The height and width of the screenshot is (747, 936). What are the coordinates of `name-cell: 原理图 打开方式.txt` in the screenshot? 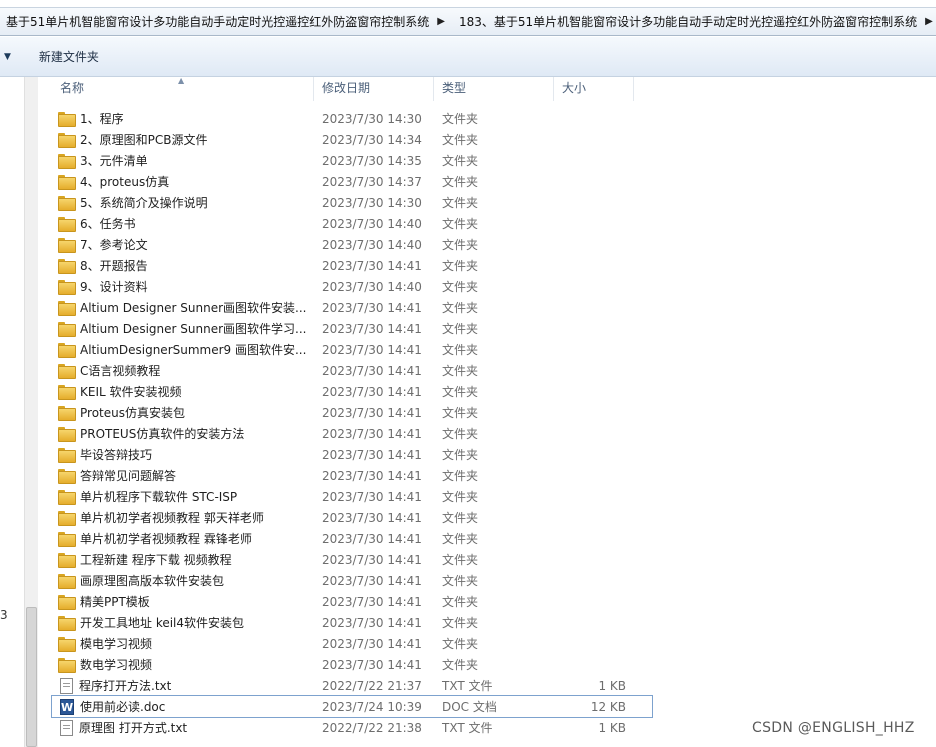 It's located at (183, 727).